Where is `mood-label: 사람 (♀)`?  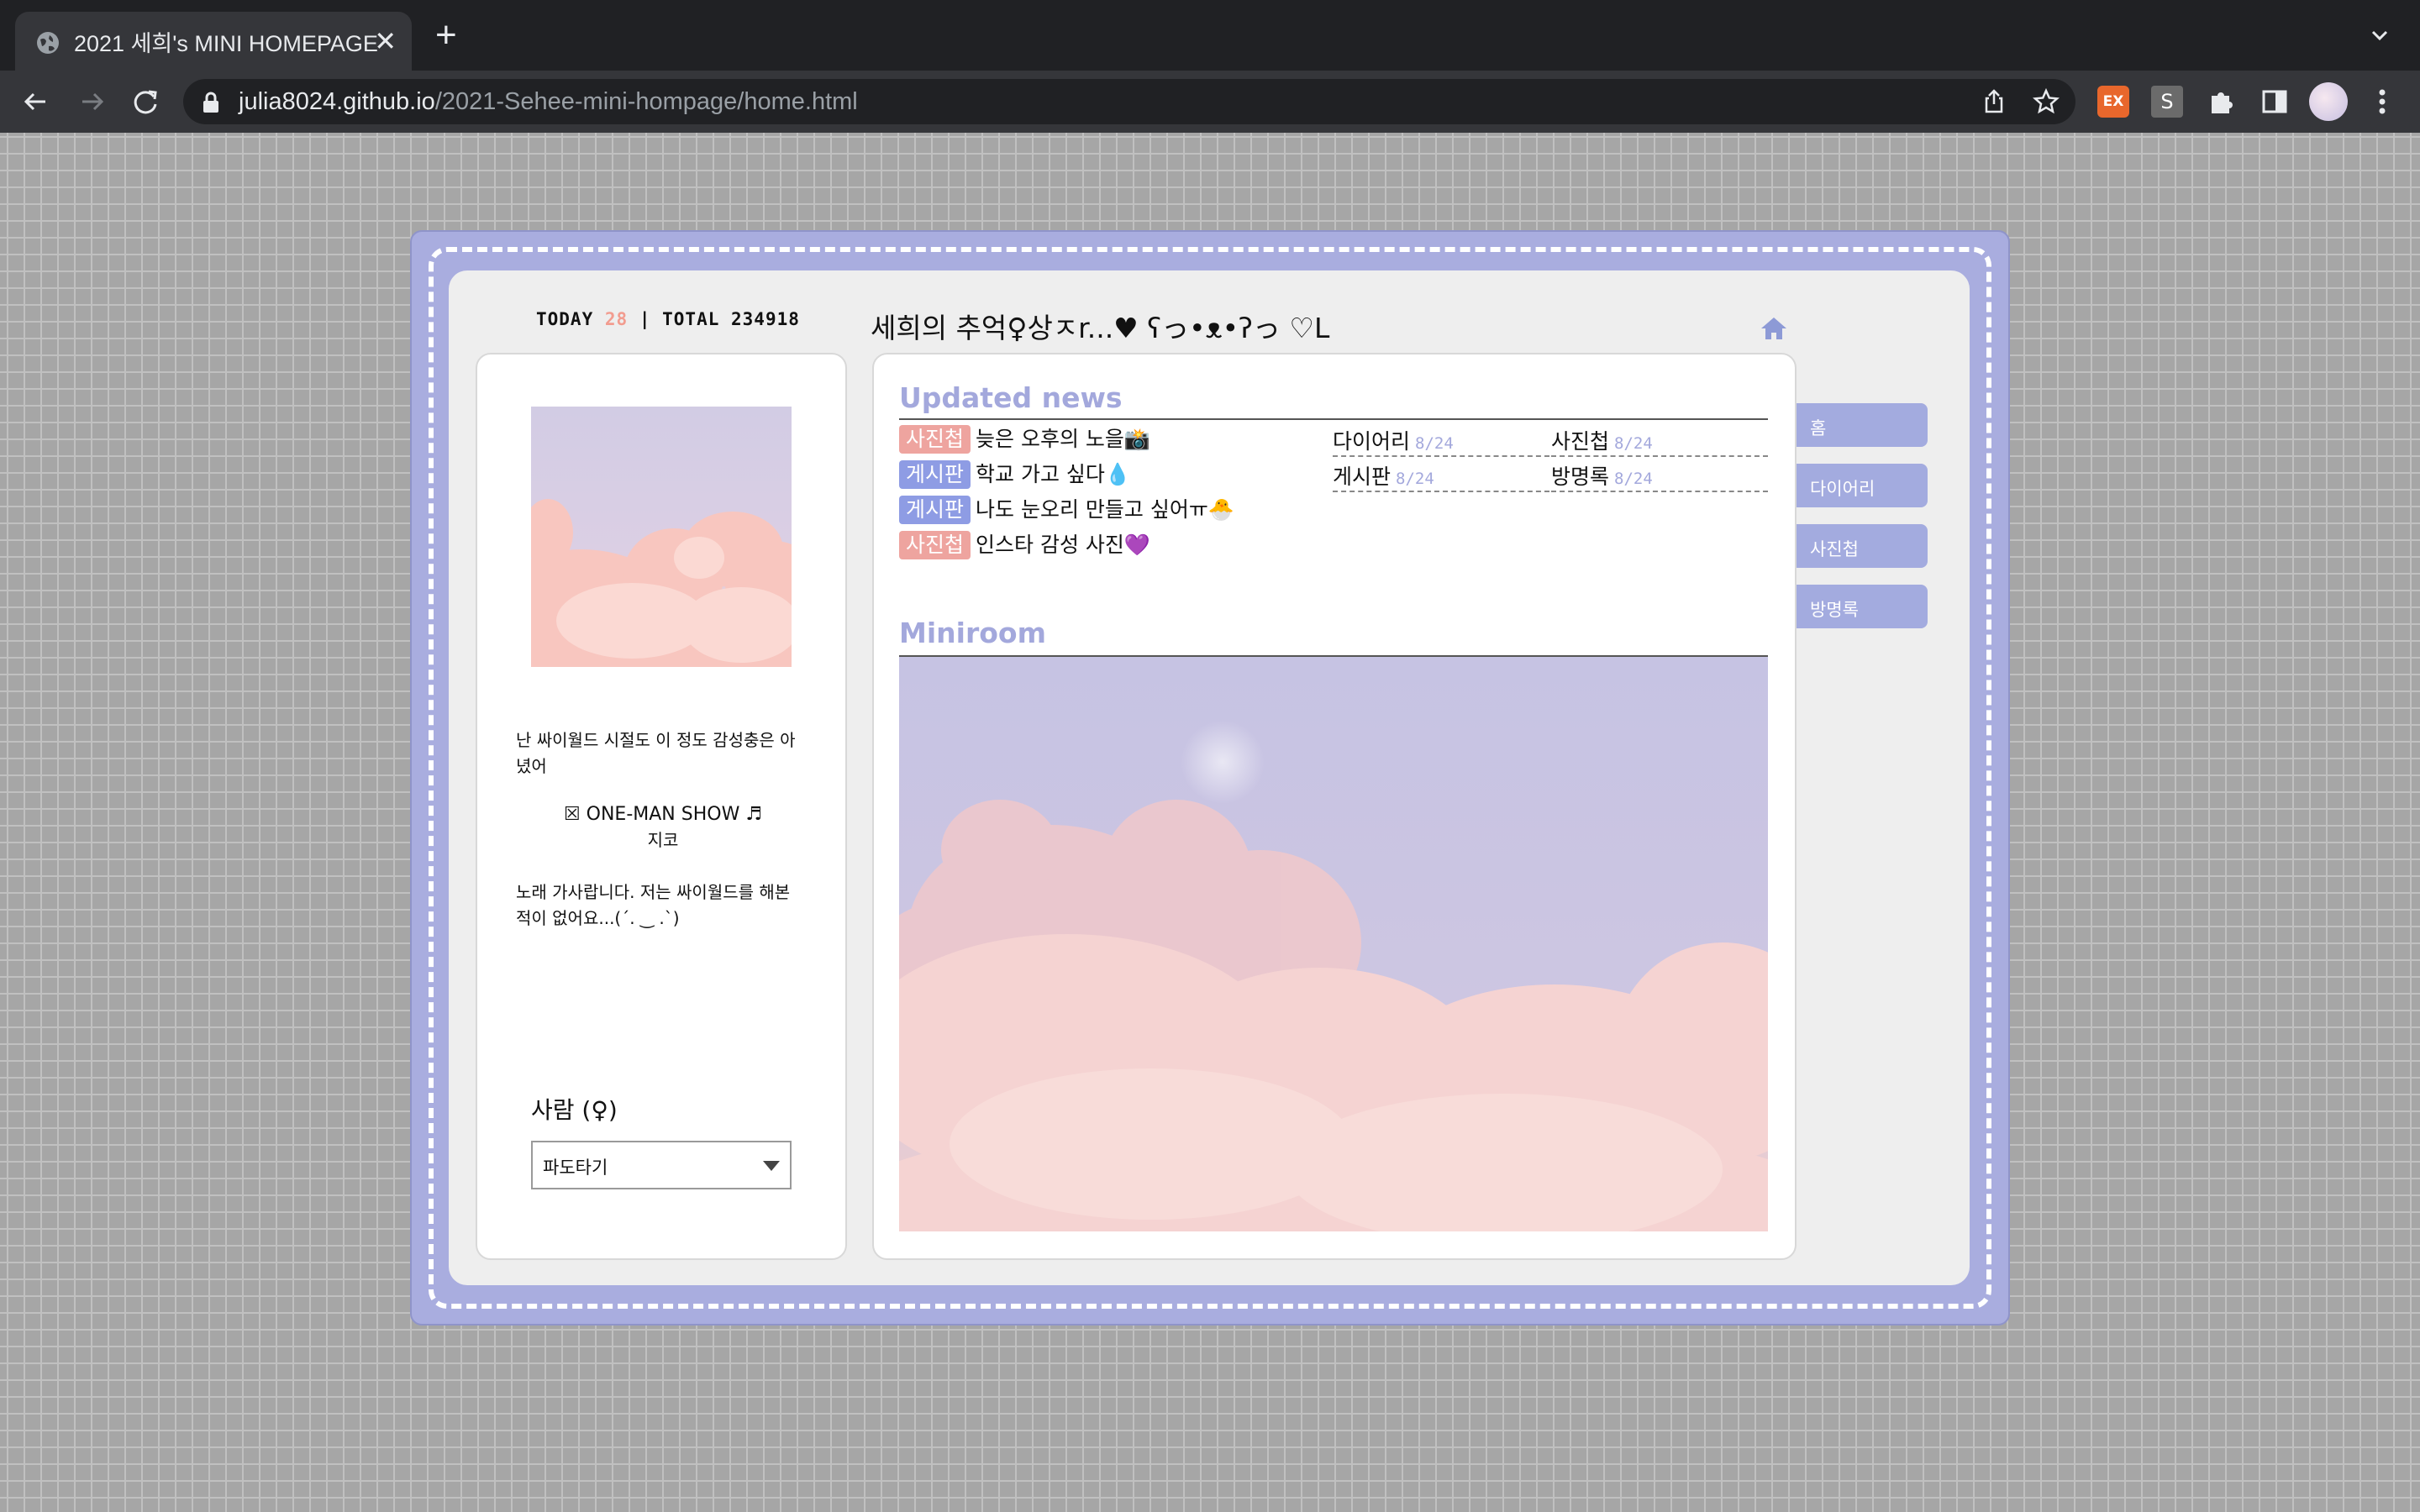
mood-label: 사람 (♀) is located at coordinates (574, 1110).